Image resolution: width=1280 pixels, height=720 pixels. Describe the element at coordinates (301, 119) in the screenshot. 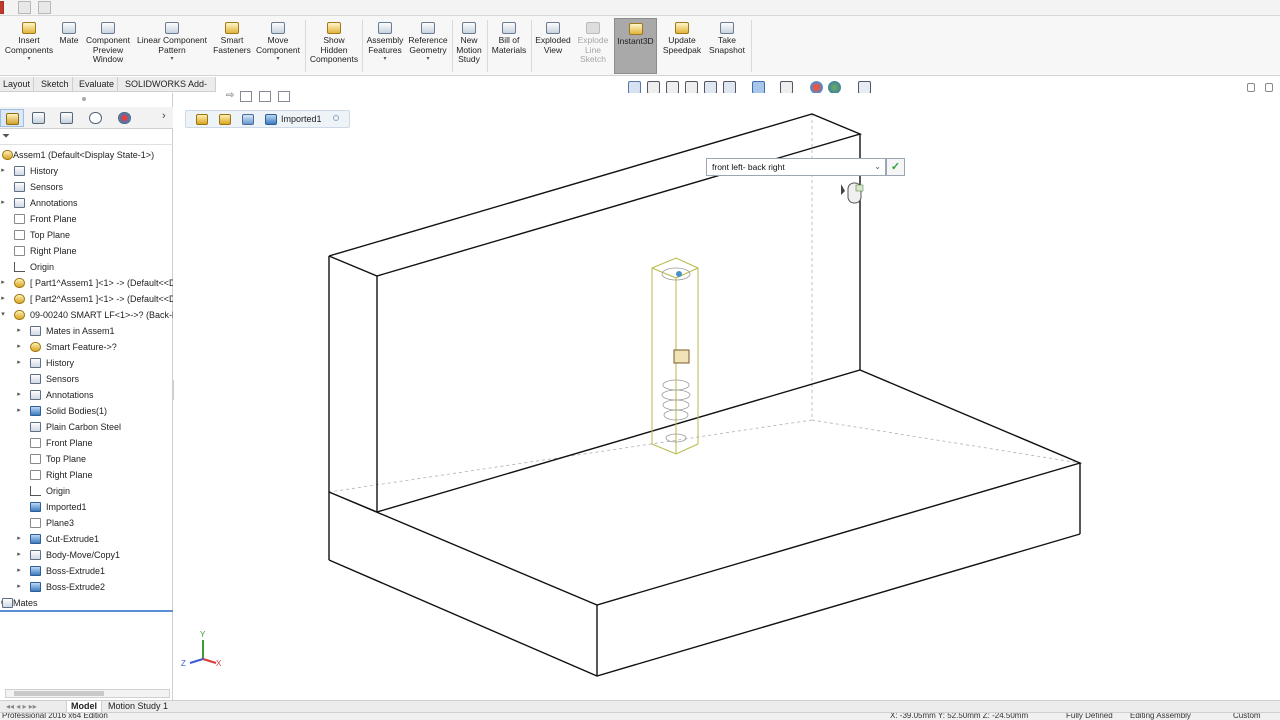

I see `breadcrumb-label: Imported1` at that location.